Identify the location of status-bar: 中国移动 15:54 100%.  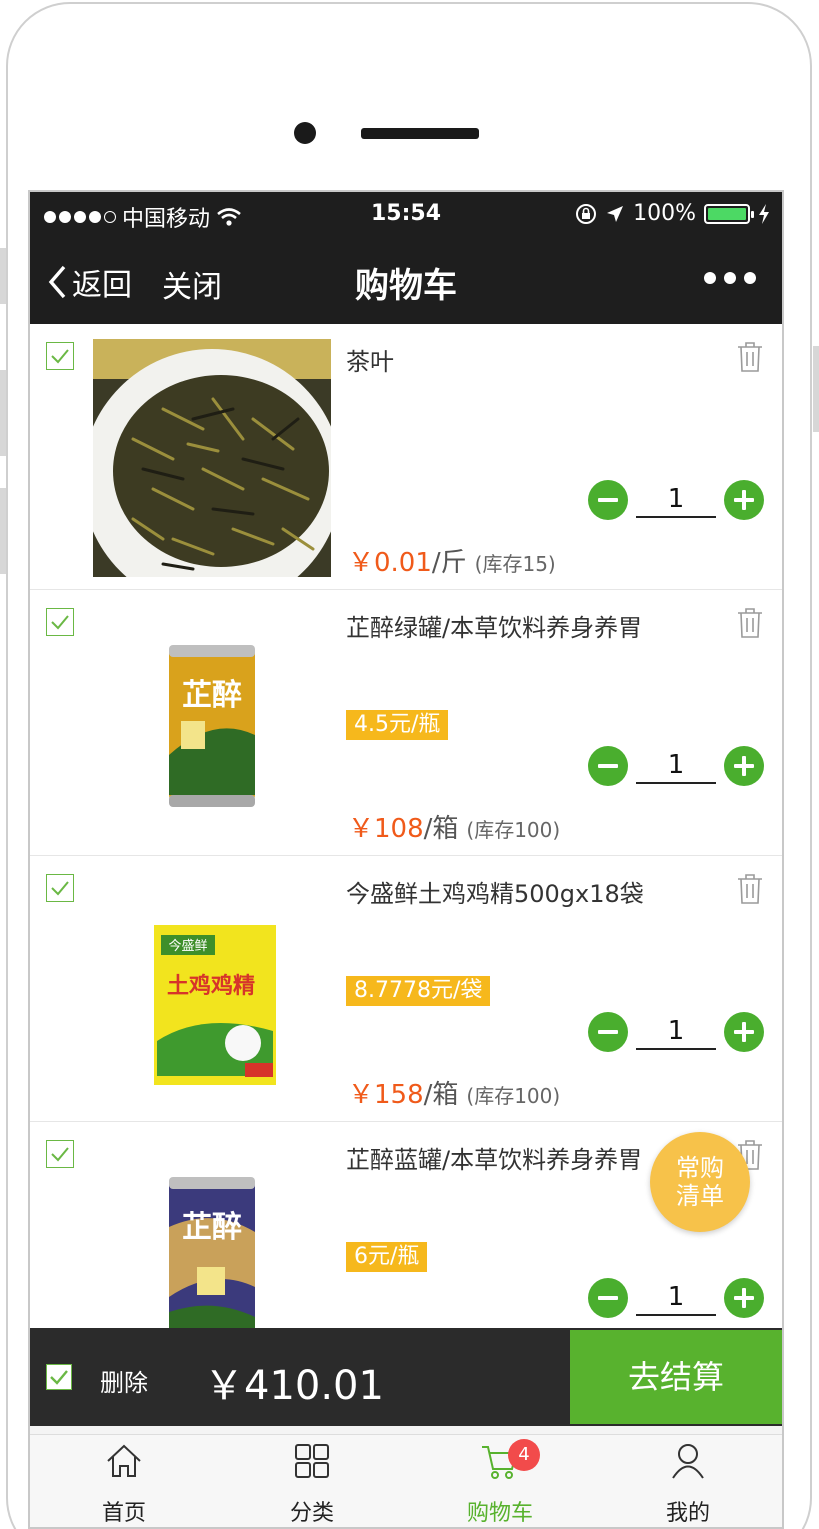
(406, 214).